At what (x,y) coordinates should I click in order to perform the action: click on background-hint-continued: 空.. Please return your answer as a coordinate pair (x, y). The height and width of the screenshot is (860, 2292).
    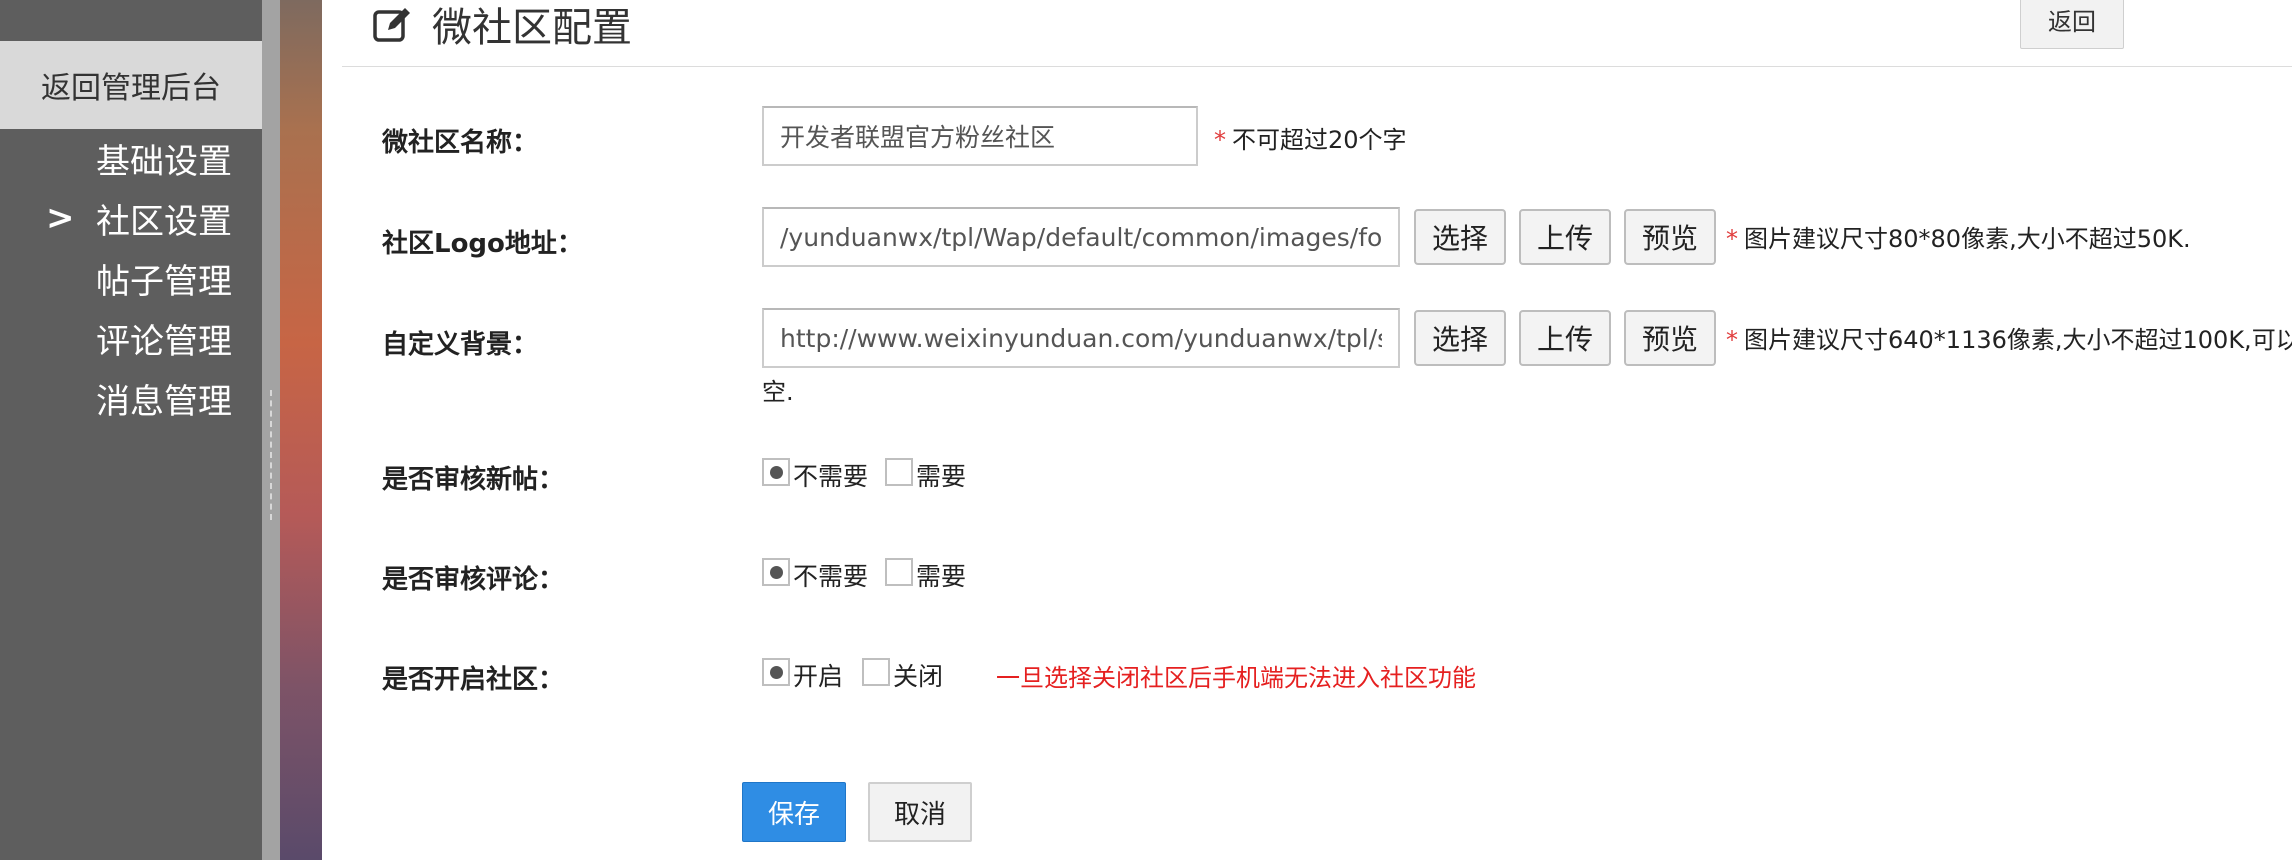
    Looking at the image, I should click on (778, 392).